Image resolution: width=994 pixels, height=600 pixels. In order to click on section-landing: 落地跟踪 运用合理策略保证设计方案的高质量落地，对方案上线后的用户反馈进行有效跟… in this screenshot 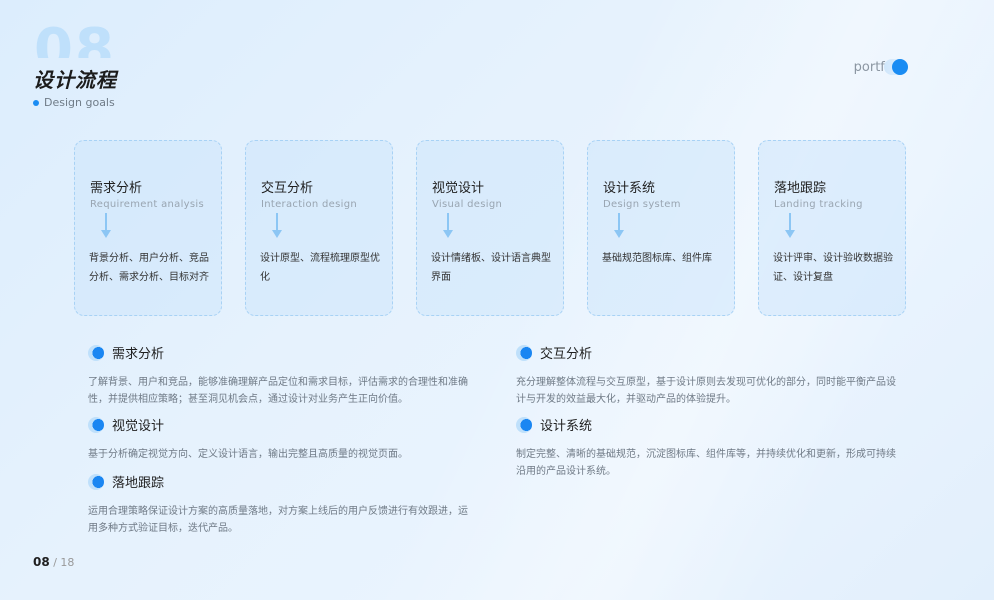, I will do `click(278, 504)`.